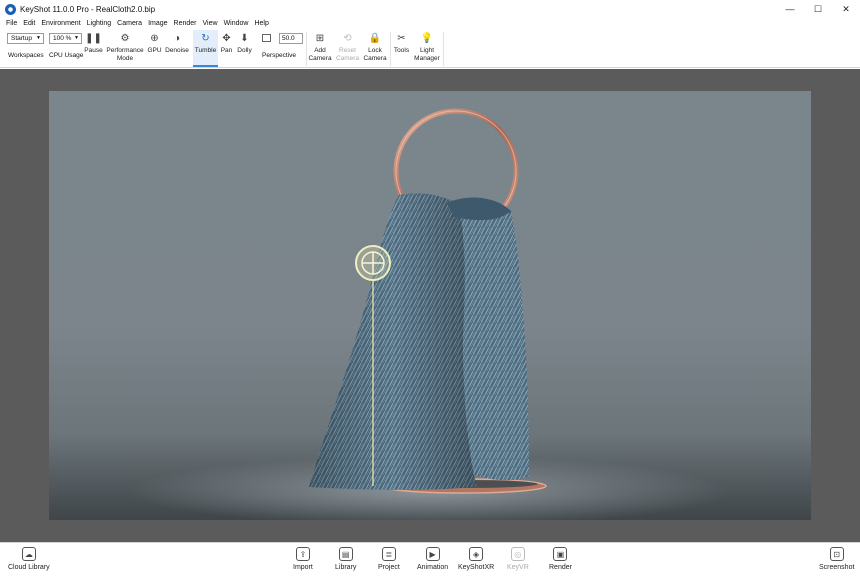  I want to click on project-icon: ≣, so click(388, 554).